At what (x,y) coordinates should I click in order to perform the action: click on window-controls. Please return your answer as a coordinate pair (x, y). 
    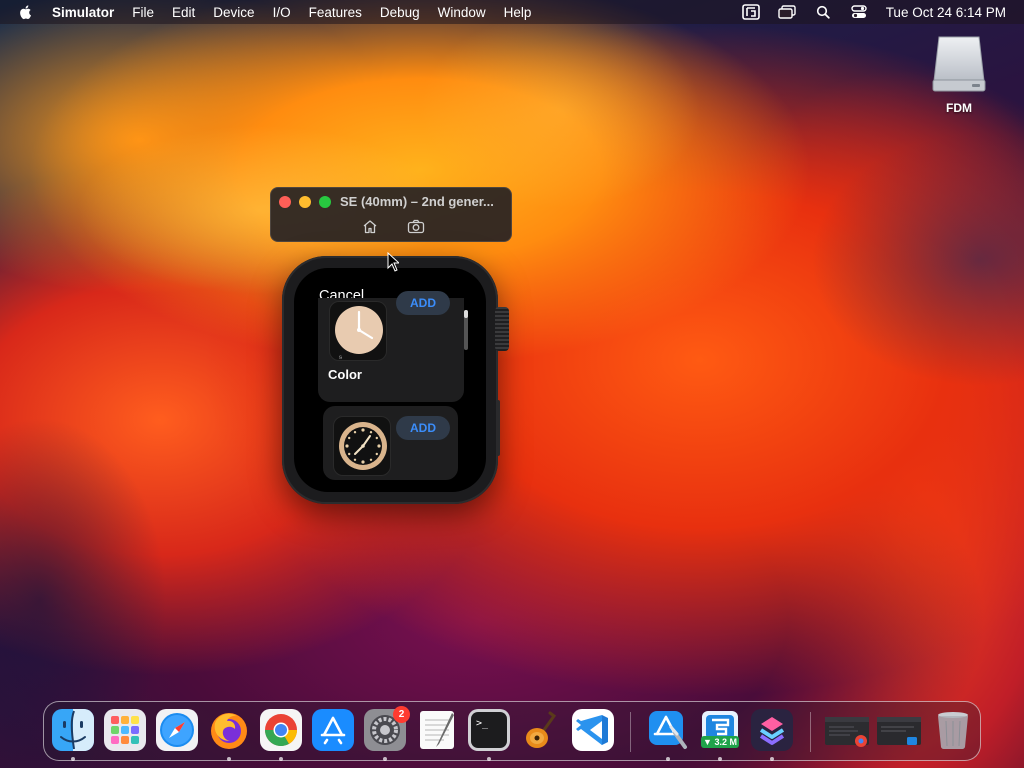
    Looking at the image, I should click on (305, 202).